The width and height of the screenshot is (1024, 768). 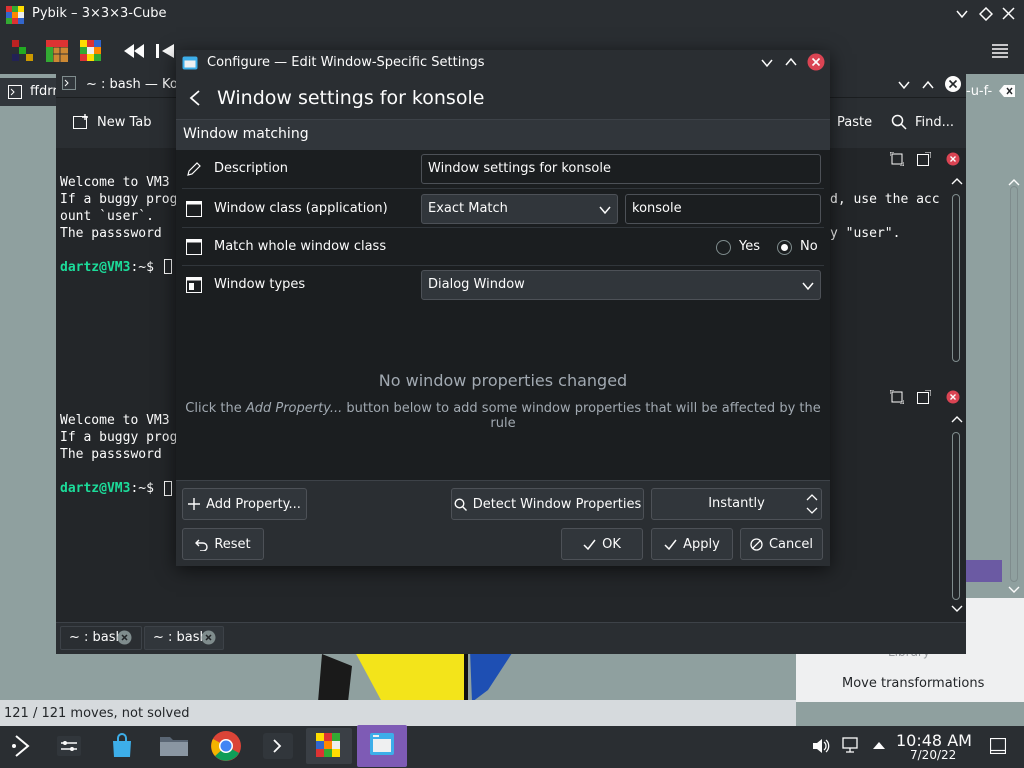 What do you see at coordinates (91, 51) in the screenshot?
I see `cube-new-random-icon` at bounding box center [91, 51].